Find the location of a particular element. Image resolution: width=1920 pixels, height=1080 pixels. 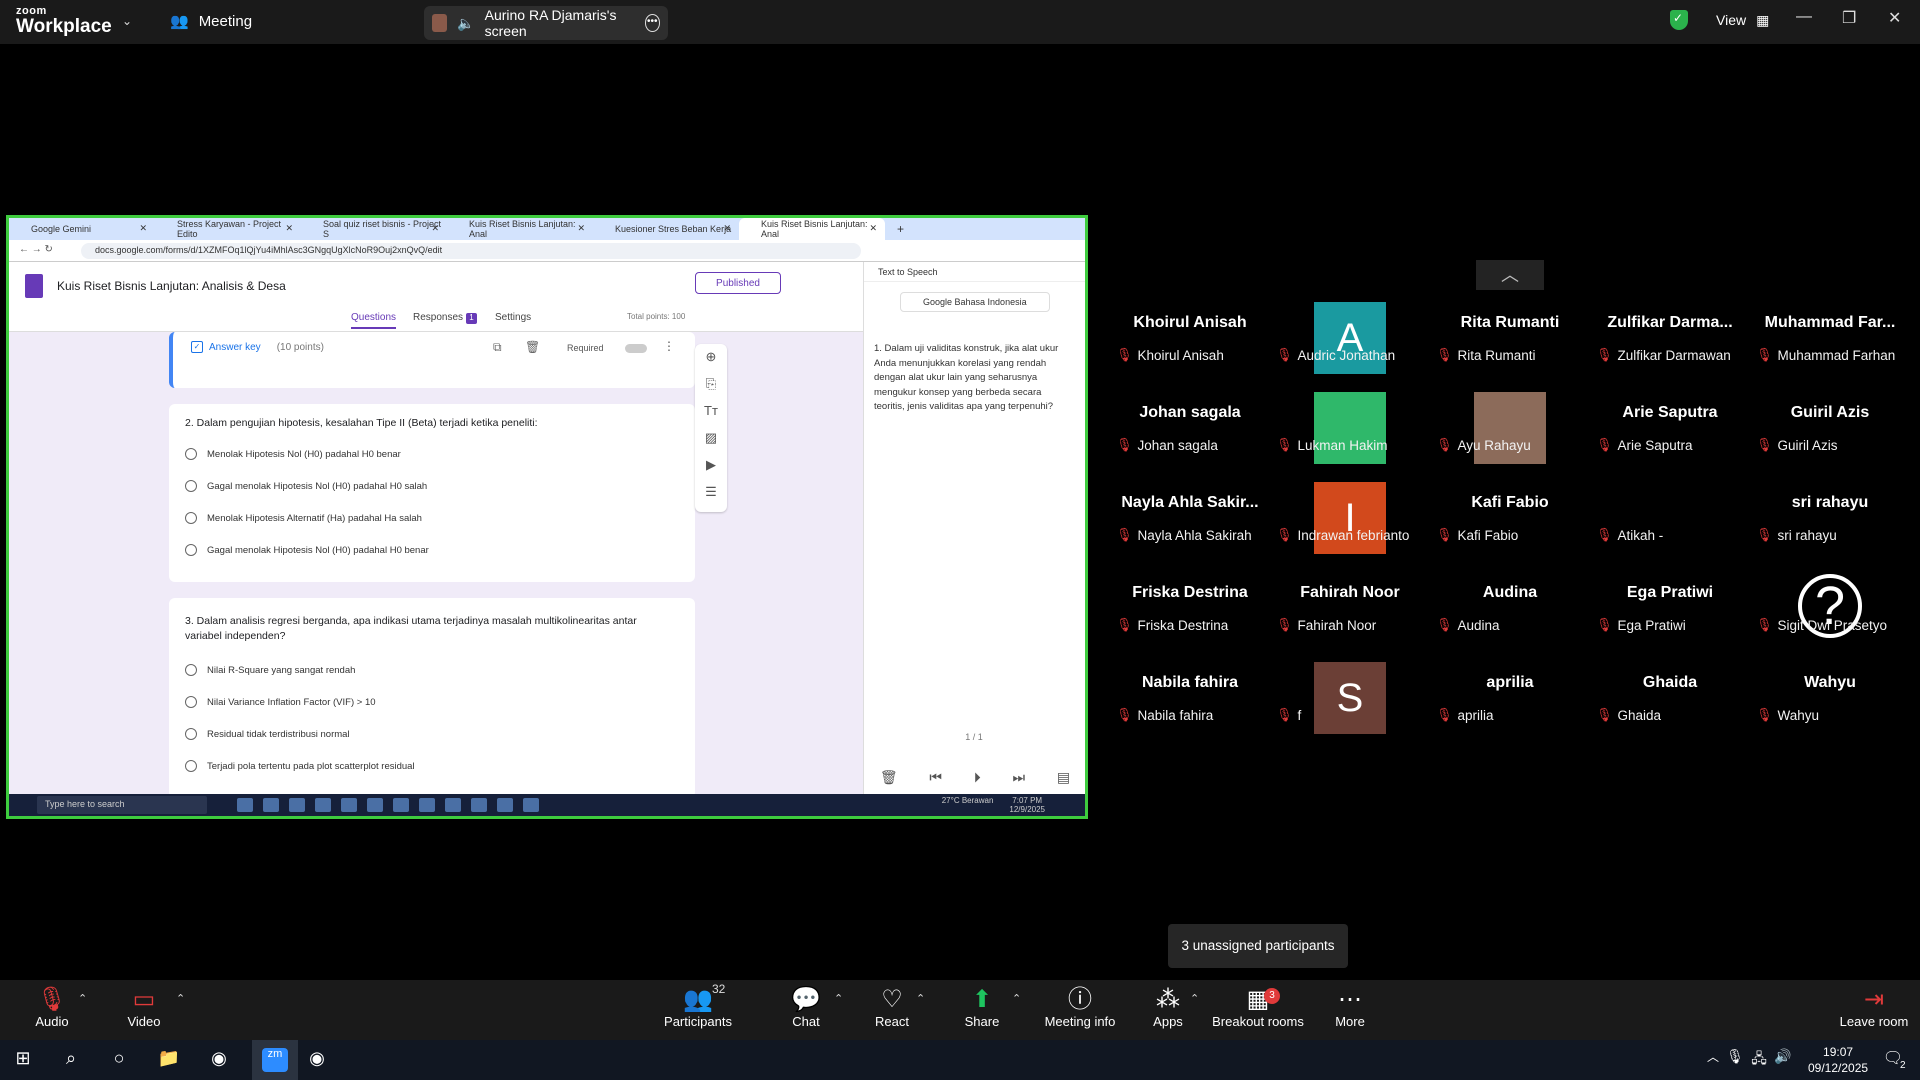

meeting-button: 👥 Meeting is located at coordinates (211, 21).